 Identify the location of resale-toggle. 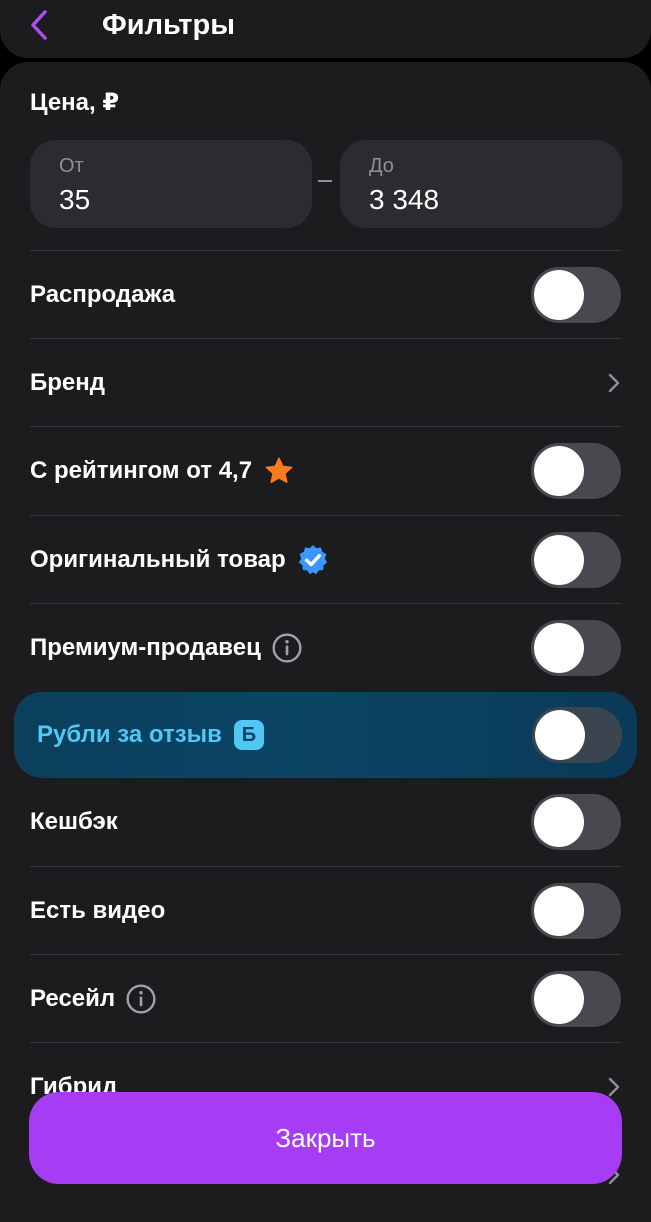
(576, 999).